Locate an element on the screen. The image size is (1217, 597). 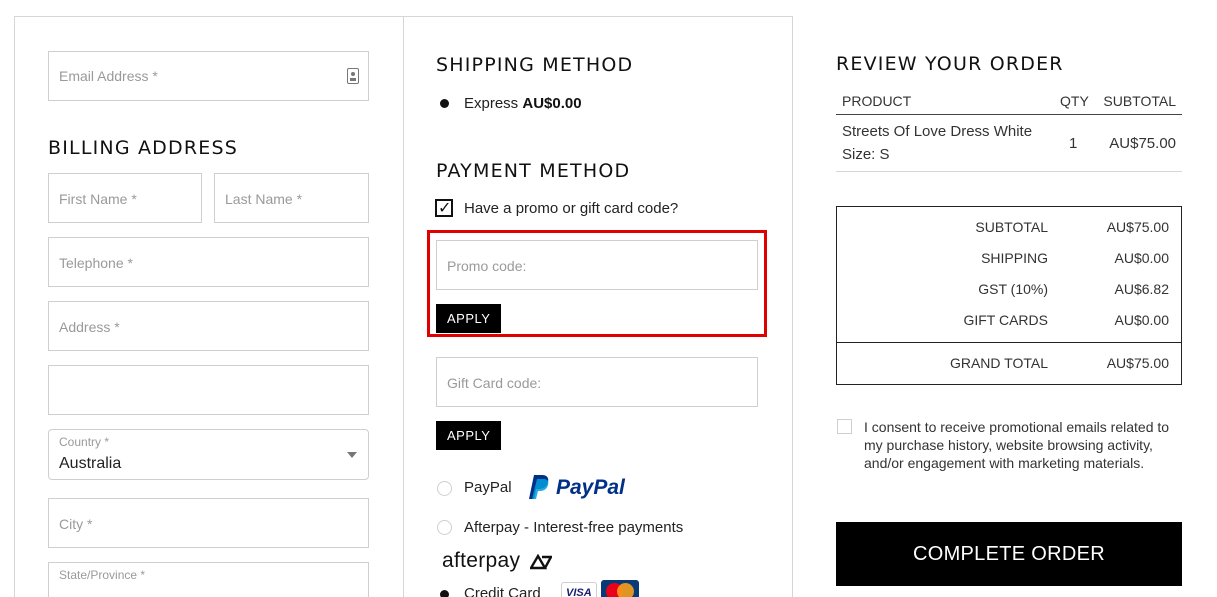
item-name: Streets Of Love Dress White is located at coordinates (937, 131).